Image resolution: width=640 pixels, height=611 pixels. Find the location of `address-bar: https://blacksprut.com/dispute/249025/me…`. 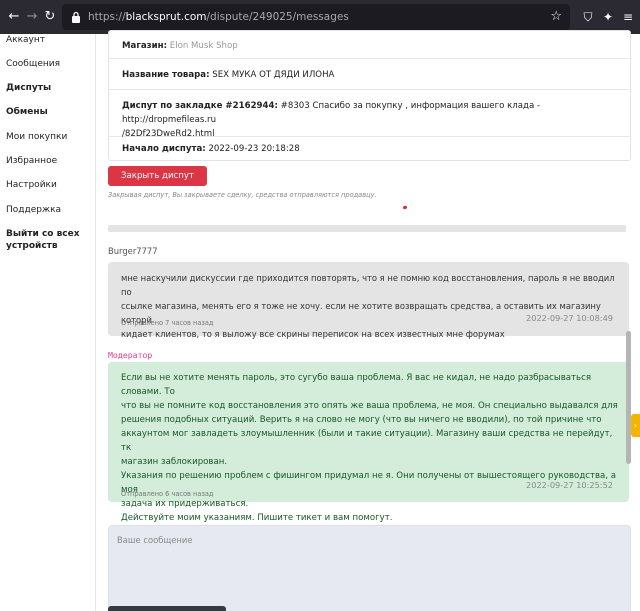

address-bar: https://blacksprut.com/dispute/249025/me… is located at coordinates (316, 17).